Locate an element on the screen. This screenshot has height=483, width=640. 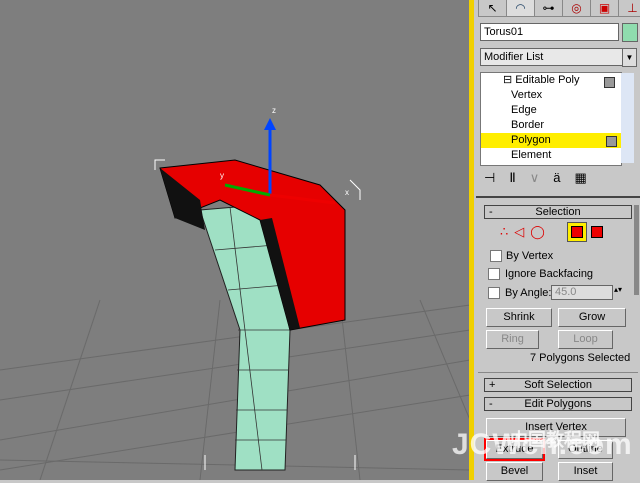
edit-polygons-title: Edit Polygons is located at coordinates (558, 404).